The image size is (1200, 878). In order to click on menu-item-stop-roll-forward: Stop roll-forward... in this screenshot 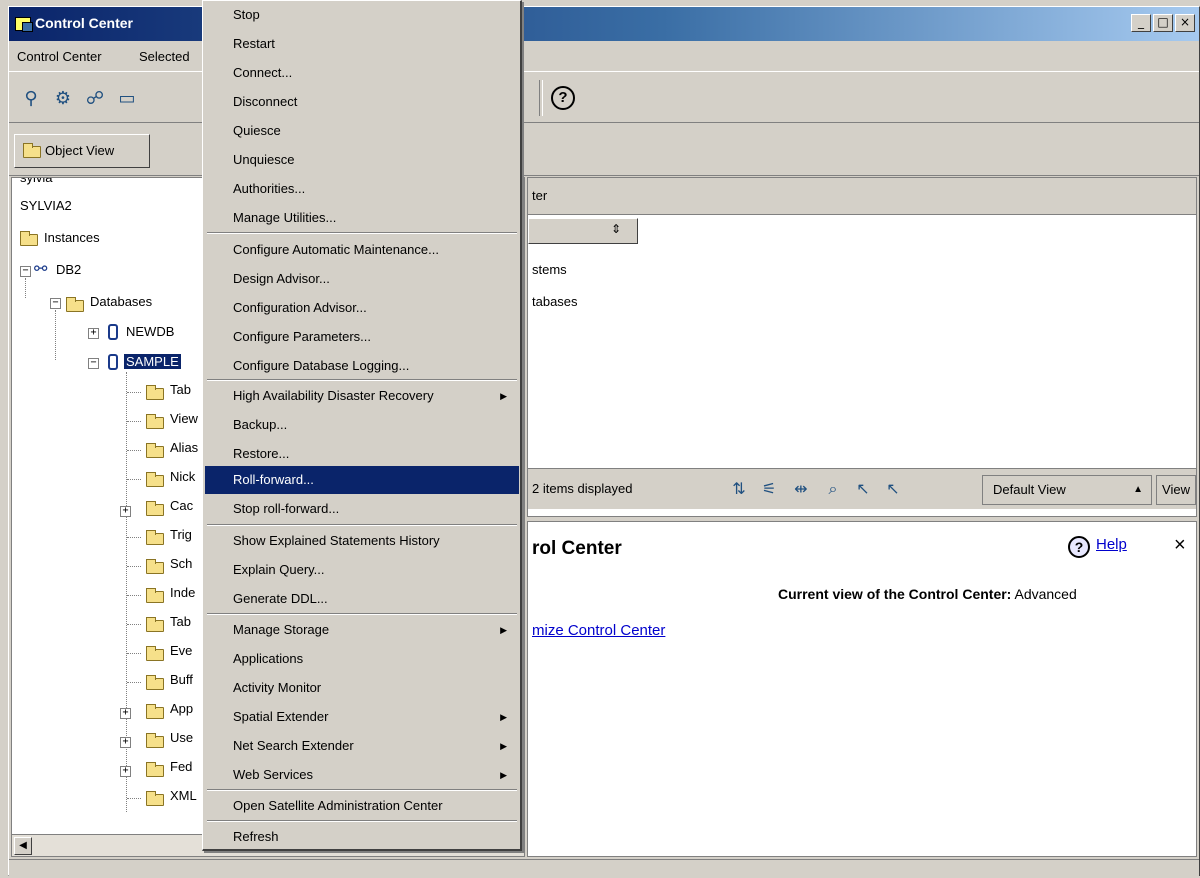, I will do `click(362, 509)`.